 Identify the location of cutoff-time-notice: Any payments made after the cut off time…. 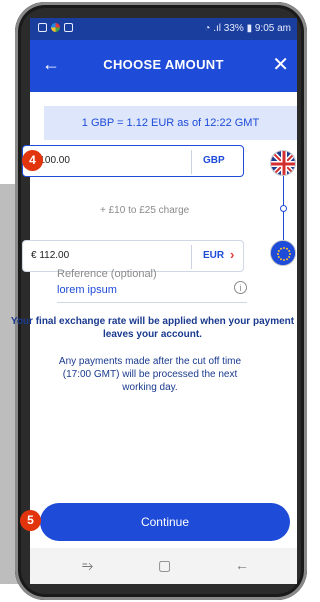
(150, 374).